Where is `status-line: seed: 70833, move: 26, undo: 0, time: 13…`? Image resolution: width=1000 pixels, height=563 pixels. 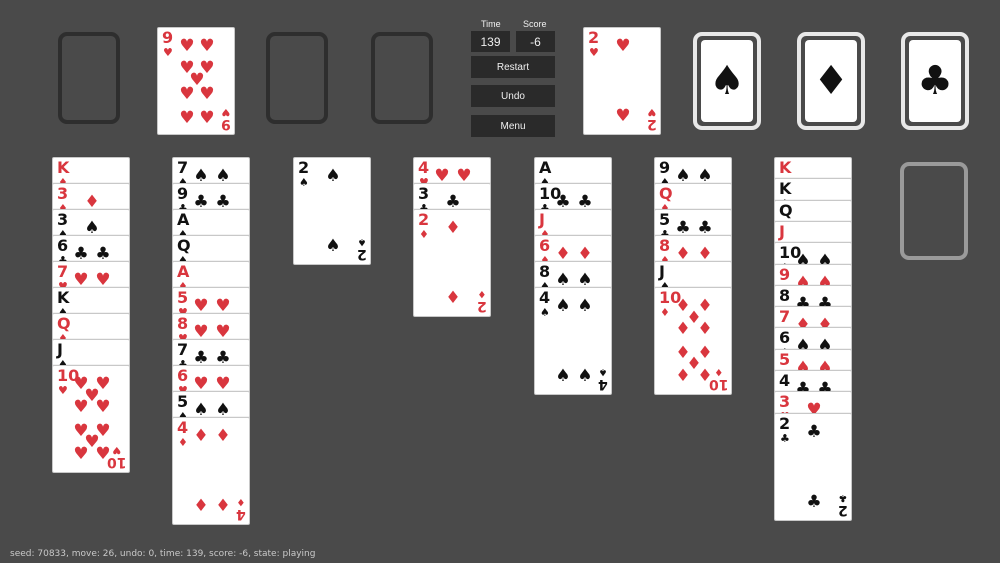
status-line: seed: 70833, move: 26, undo: 0, time: 13… is located at coordinates (163, 554).